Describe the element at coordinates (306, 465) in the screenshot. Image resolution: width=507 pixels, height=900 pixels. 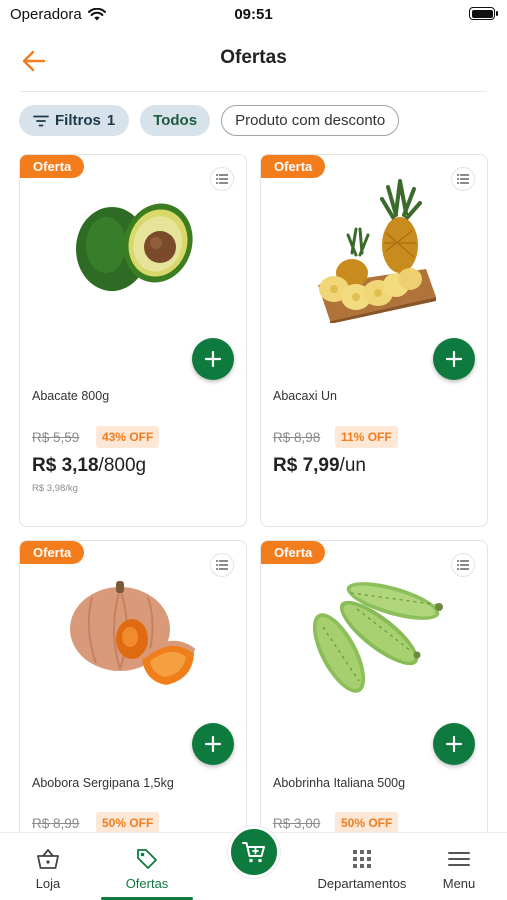
I see `price-value: R$ 7,99` at that location.